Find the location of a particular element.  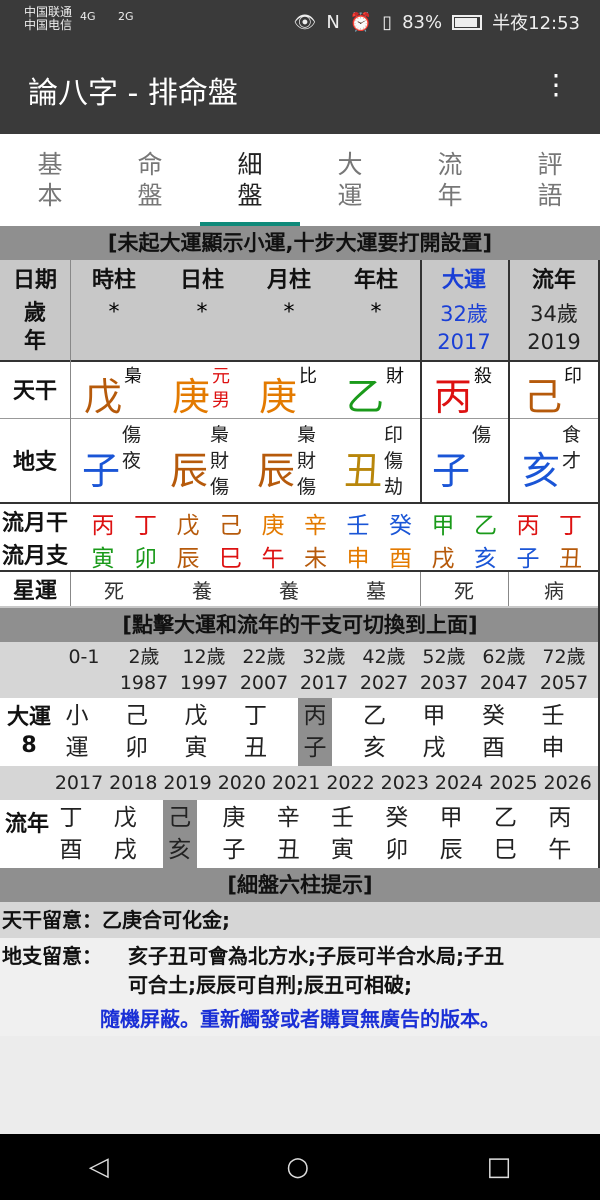

liuyue-item: 巳 is located at coordinates (231, 556).